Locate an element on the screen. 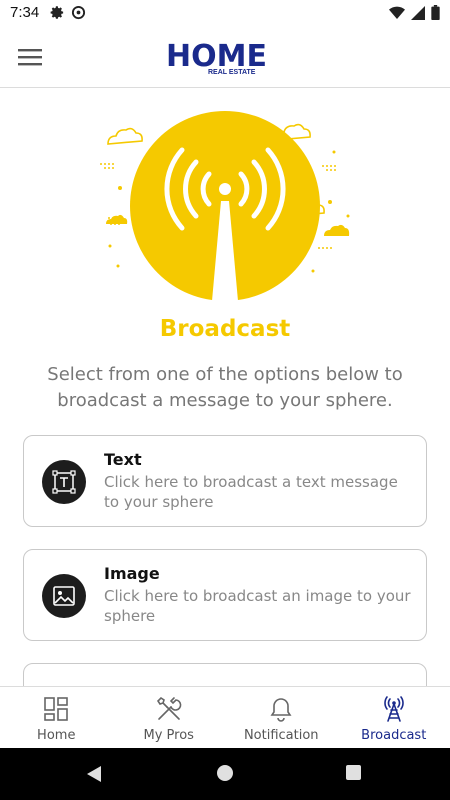  status-bar: 7:34 is located at coordinates (225, 13).